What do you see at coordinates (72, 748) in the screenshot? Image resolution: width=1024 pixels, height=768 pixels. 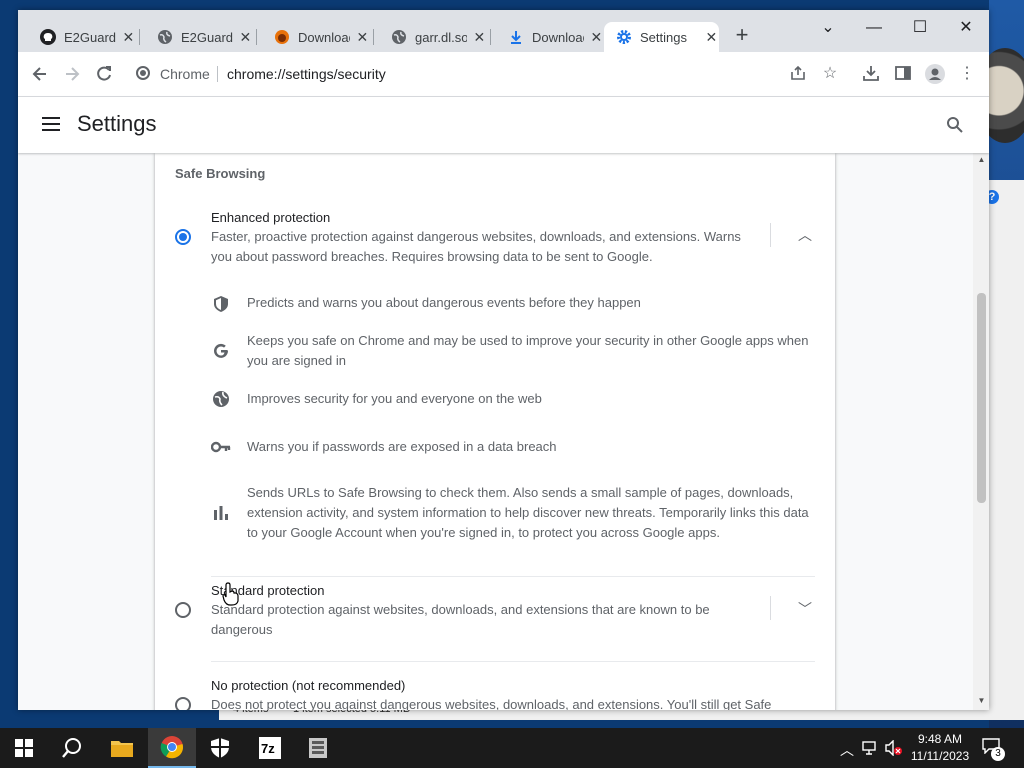 I see `search-taskbar-icon` at bounding box center [72, 748].